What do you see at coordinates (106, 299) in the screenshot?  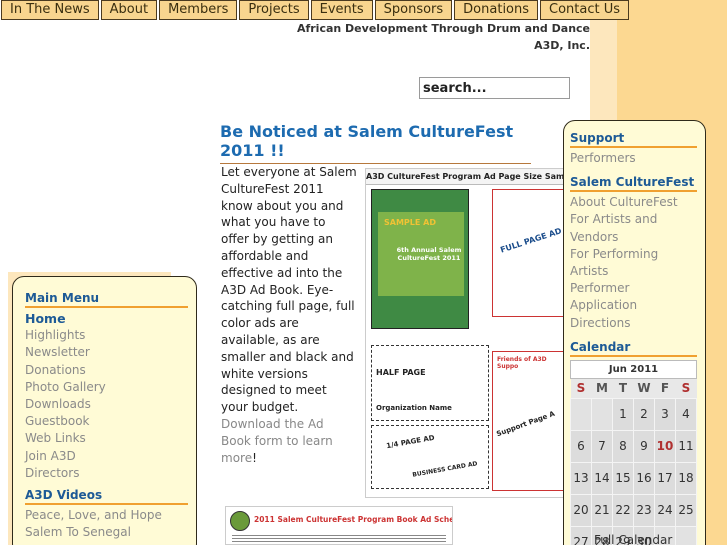 I see `main-menu-heading: Main Menu` at bounding box center [106, 299].